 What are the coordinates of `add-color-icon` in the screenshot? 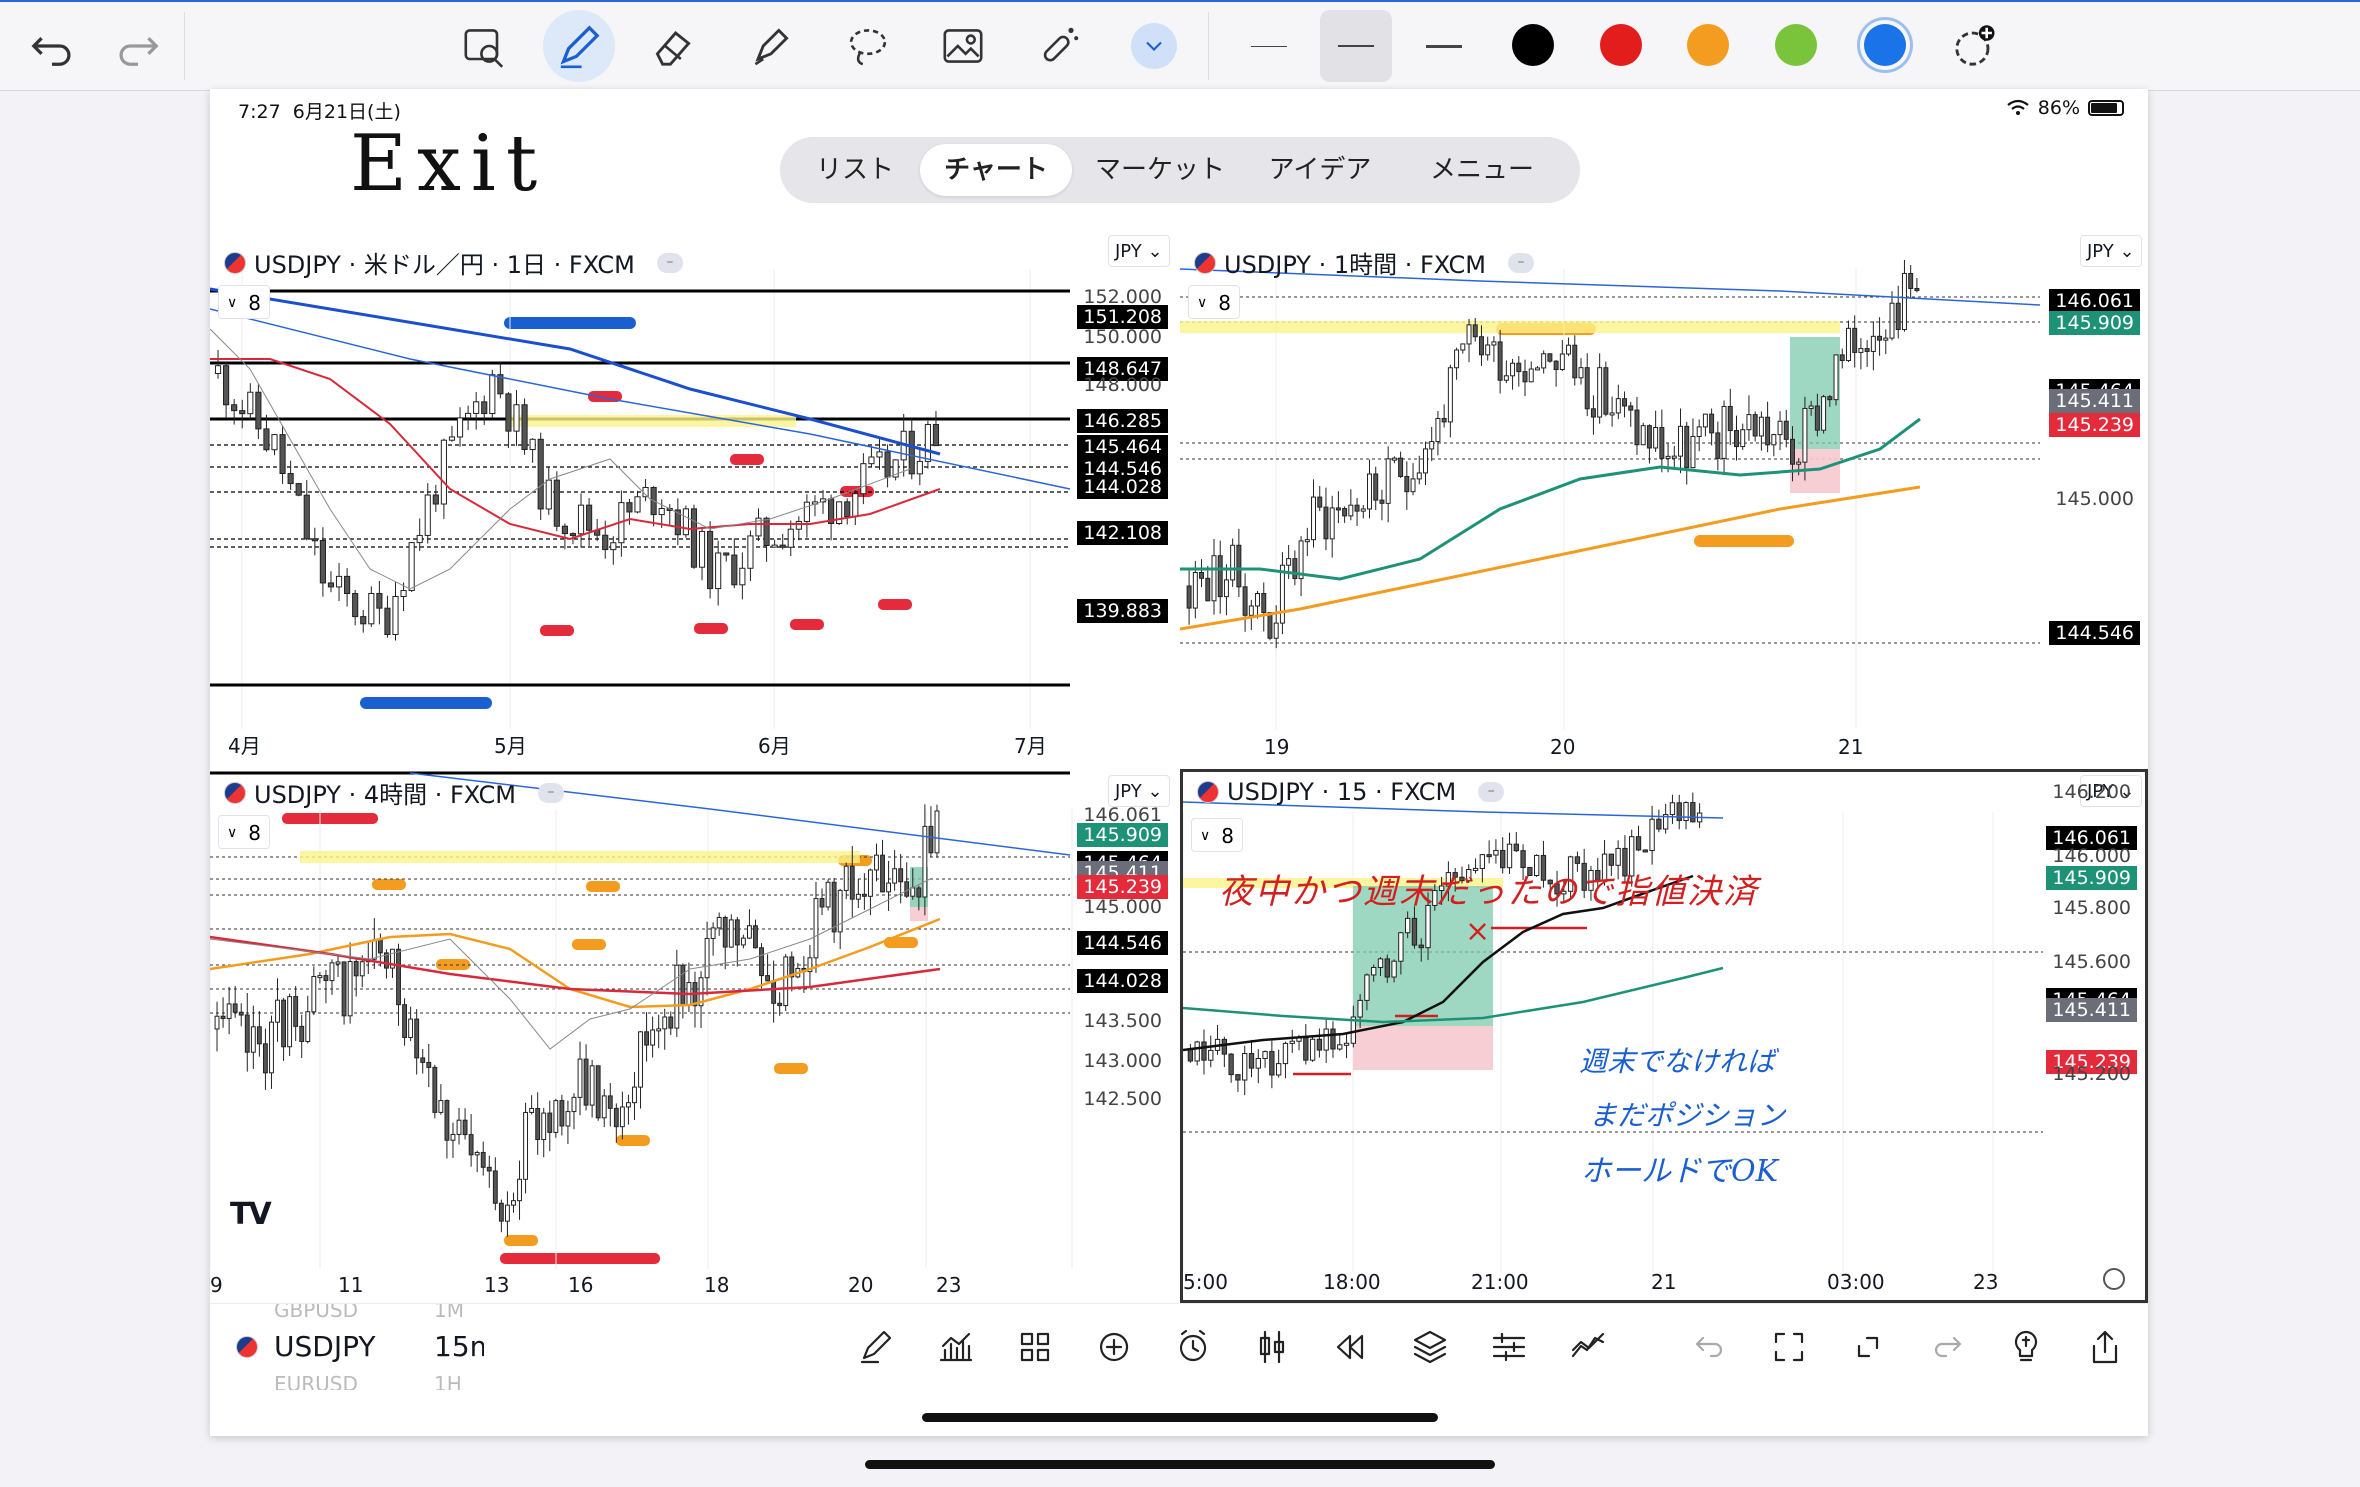 It's located at (1975, 46).